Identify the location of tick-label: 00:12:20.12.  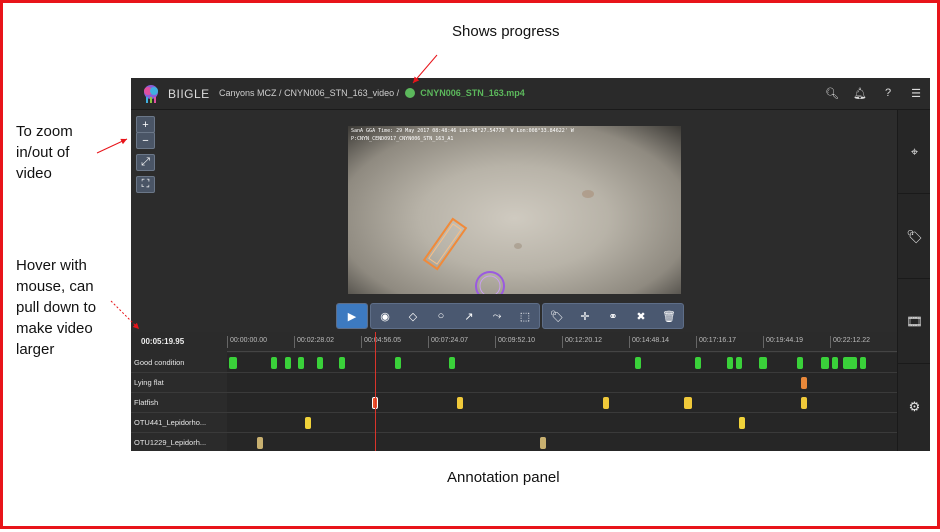
(582, 342).